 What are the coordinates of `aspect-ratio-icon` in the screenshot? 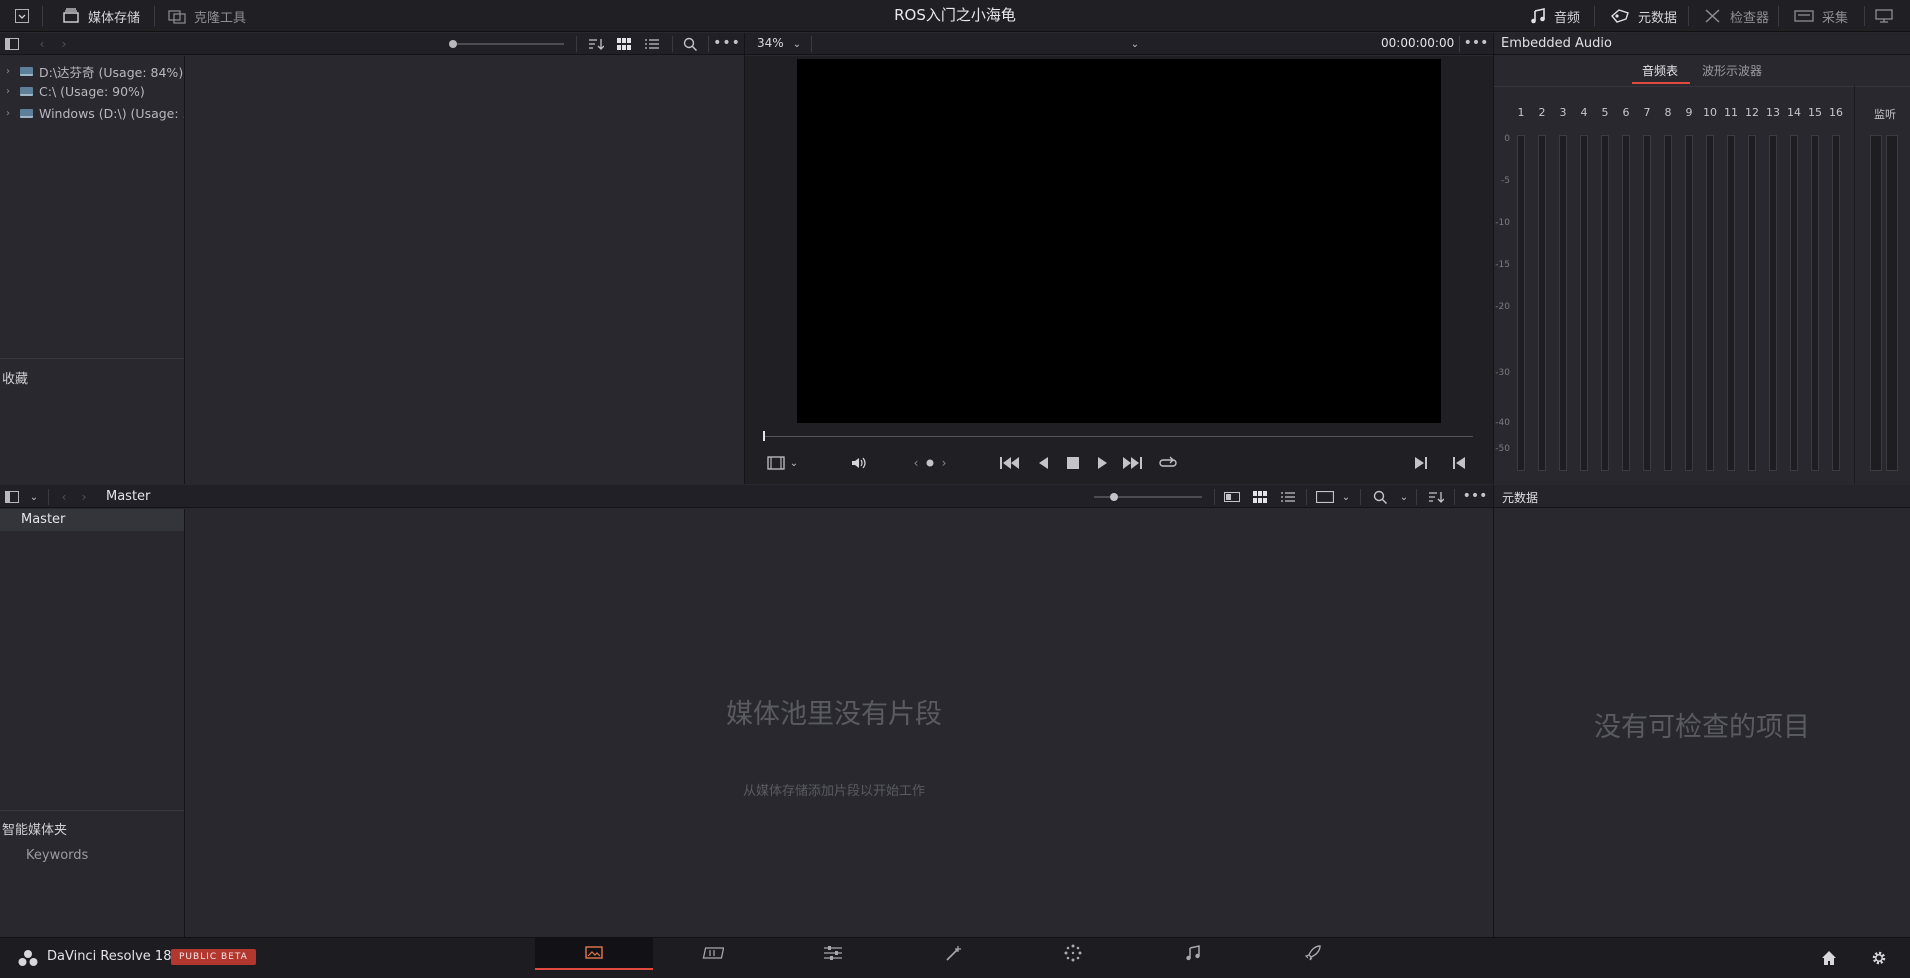 It's located at (1325, 497).